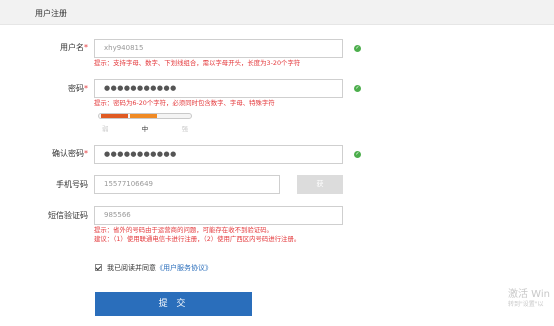 This screenshot has width=554, height=326. I want to click on sms-code-label: 短信验证码, so click(68, 215).